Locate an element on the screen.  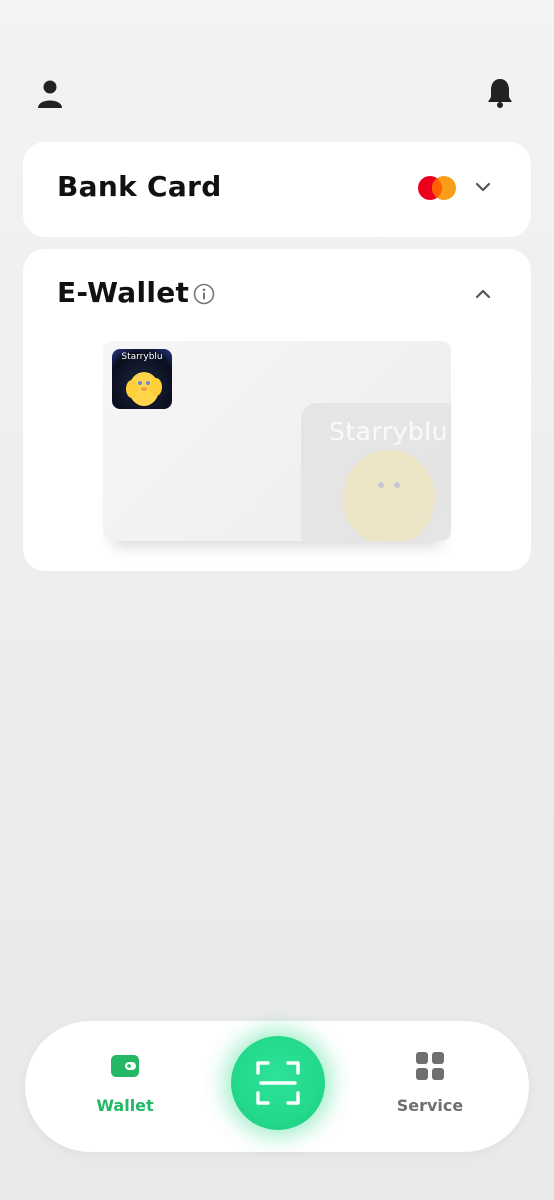
nav-service-label: Service is located at coordinates (430, 1105).